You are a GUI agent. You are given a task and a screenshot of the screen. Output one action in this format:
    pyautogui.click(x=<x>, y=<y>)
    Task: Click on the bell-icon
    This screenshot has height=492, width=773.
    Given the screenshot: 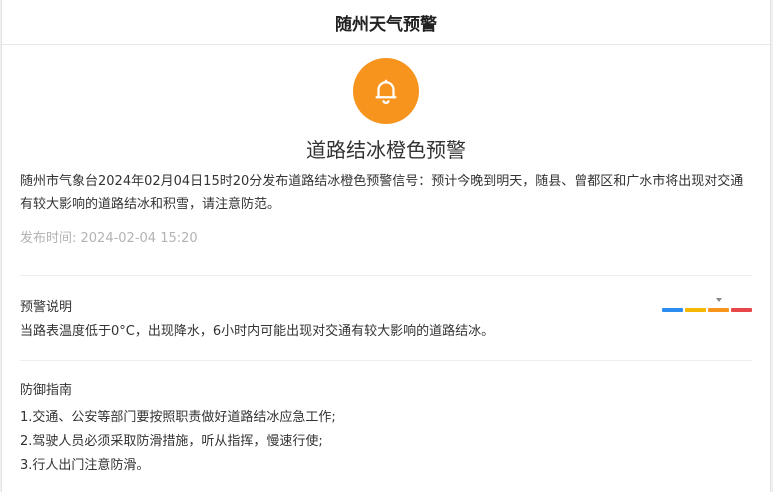 What is the action you would take?
    pyautogui.click(x=386, y=91)
    